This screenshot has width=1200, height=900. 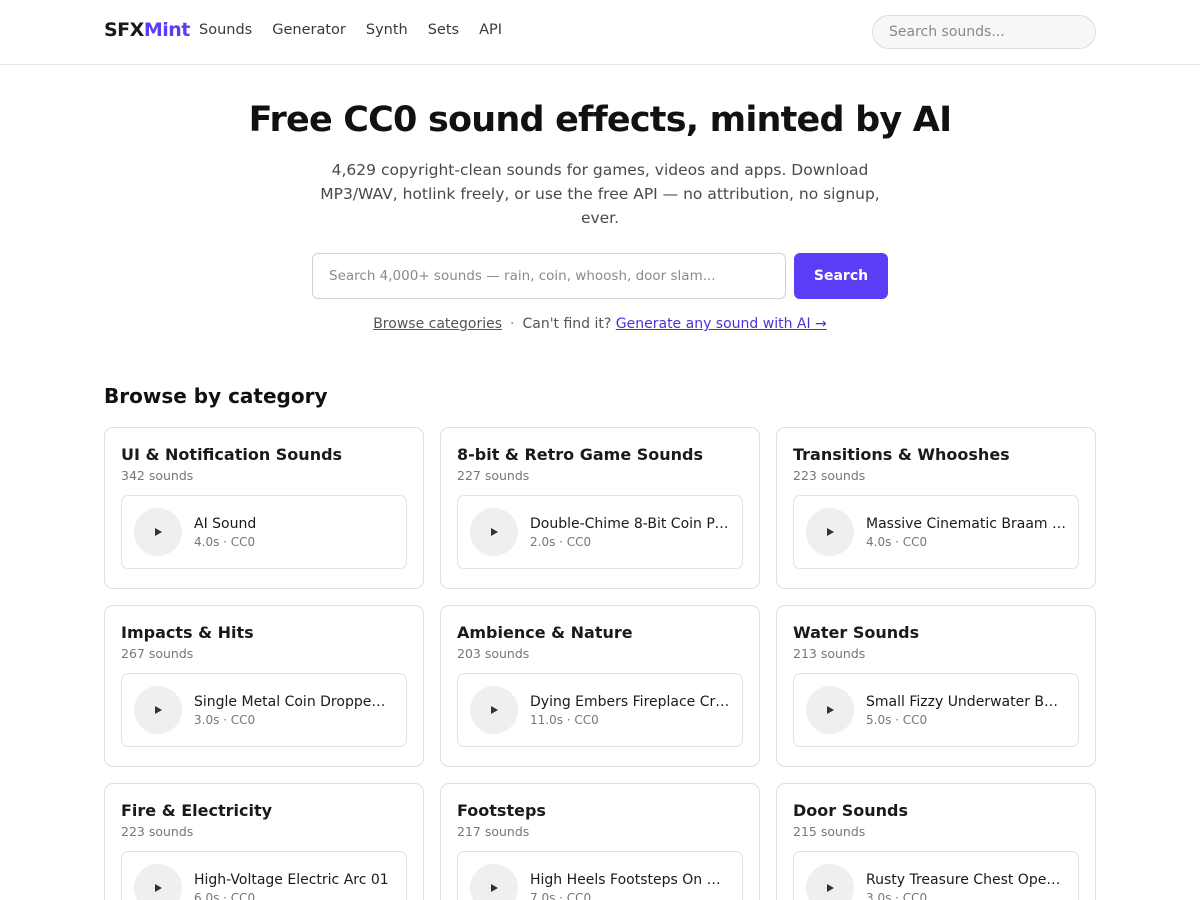 I want to click on hero-search-input, so click(x=549, y=276).